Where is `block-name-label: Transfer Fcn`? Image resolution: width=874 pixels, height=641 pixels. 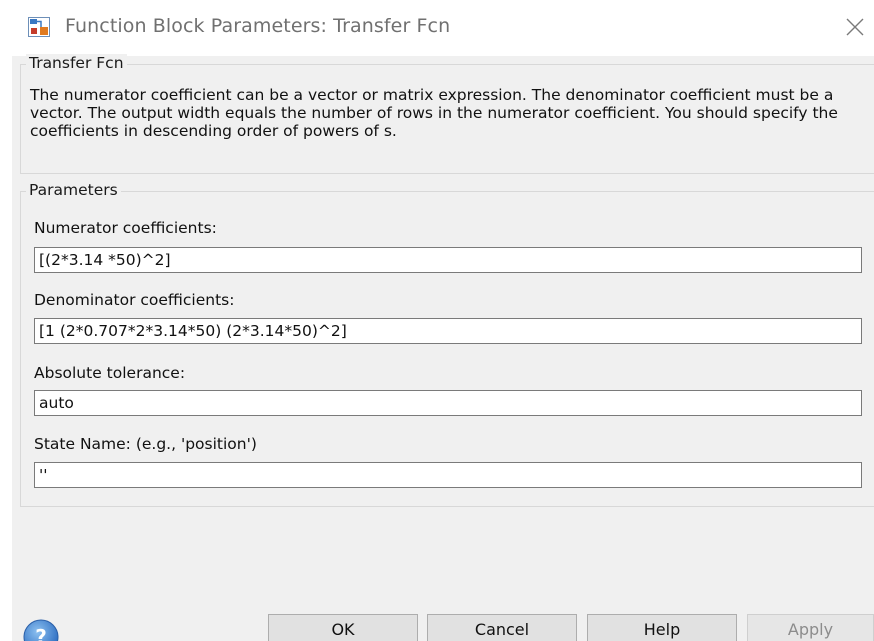
block-name-label: Transfer Fcn is located at coordinates (76, 63).